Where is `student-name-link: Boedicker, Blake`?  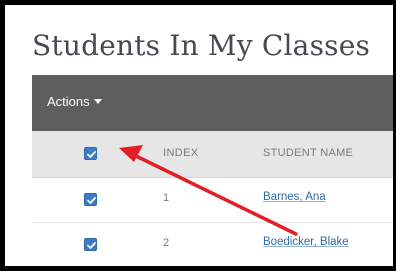
student-name-link: Boedicker, Blake is located at coordinates (306, 242).